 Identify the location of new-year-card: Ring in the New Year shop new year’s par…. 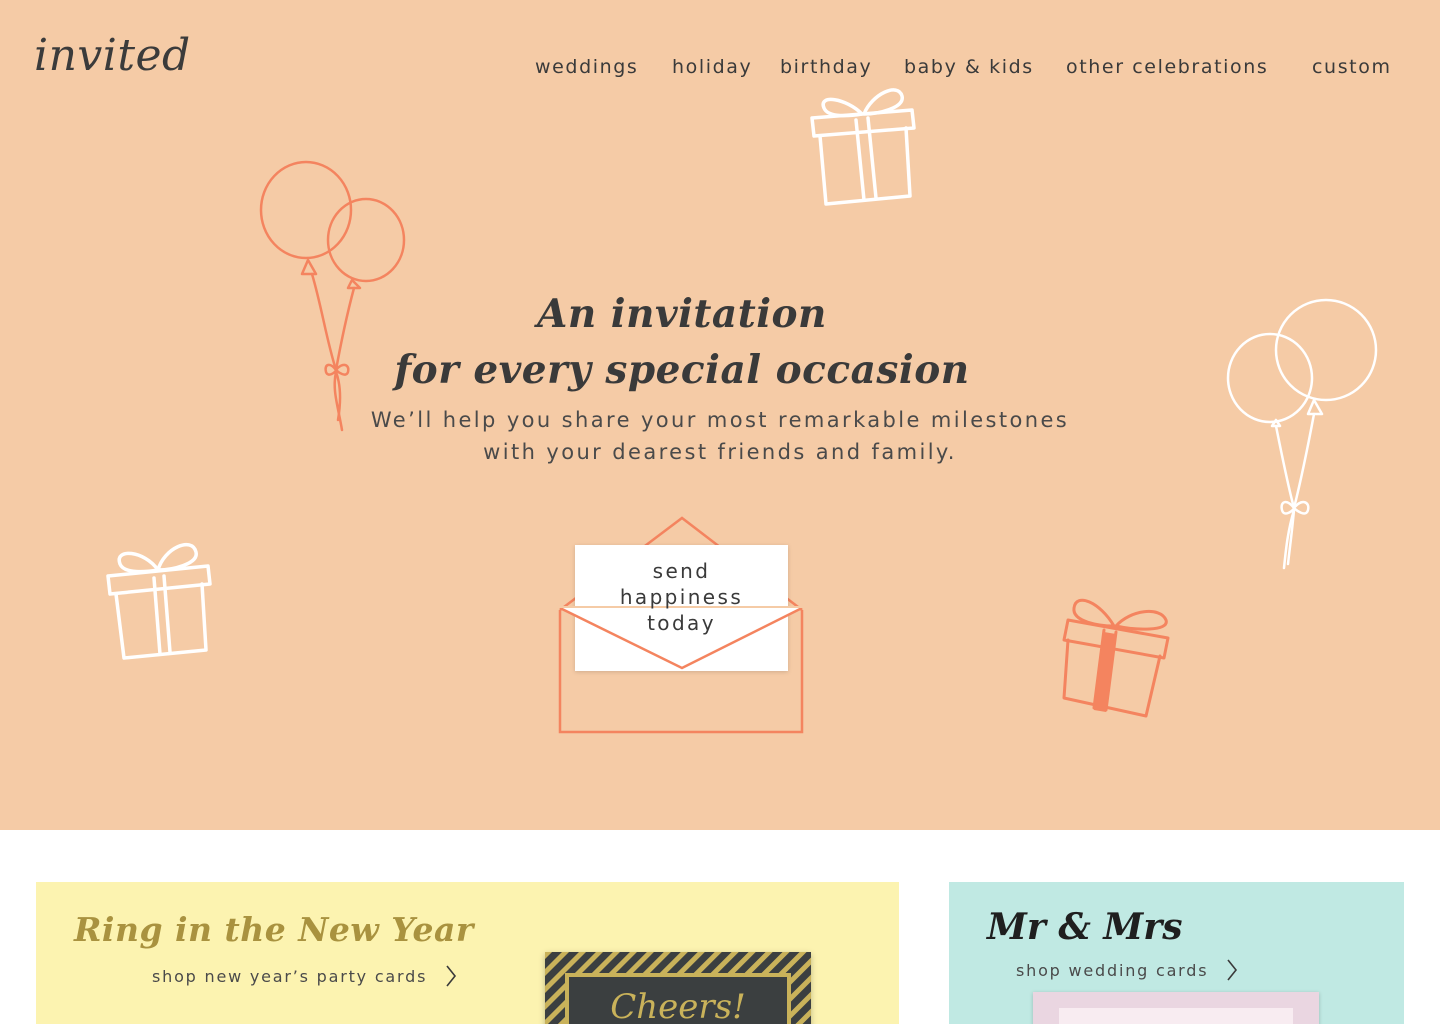
(467, 953).